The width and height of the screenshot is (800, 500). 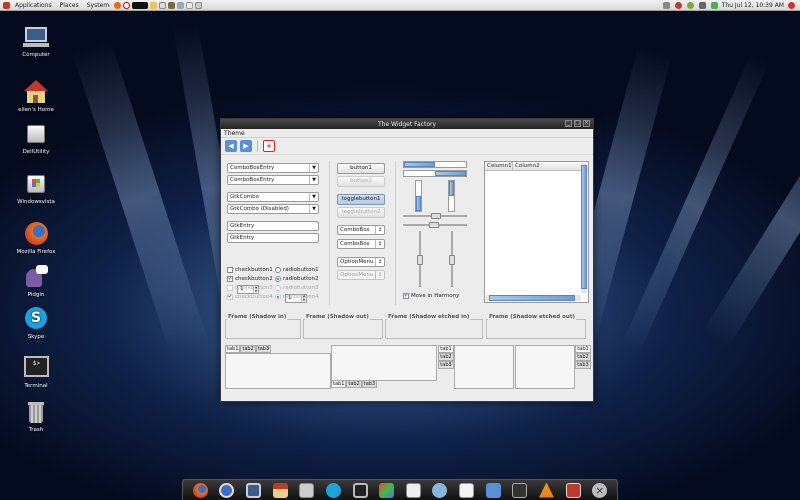 I want to click on forward-arrow-icon: ▶, so click(x=246, y=146).